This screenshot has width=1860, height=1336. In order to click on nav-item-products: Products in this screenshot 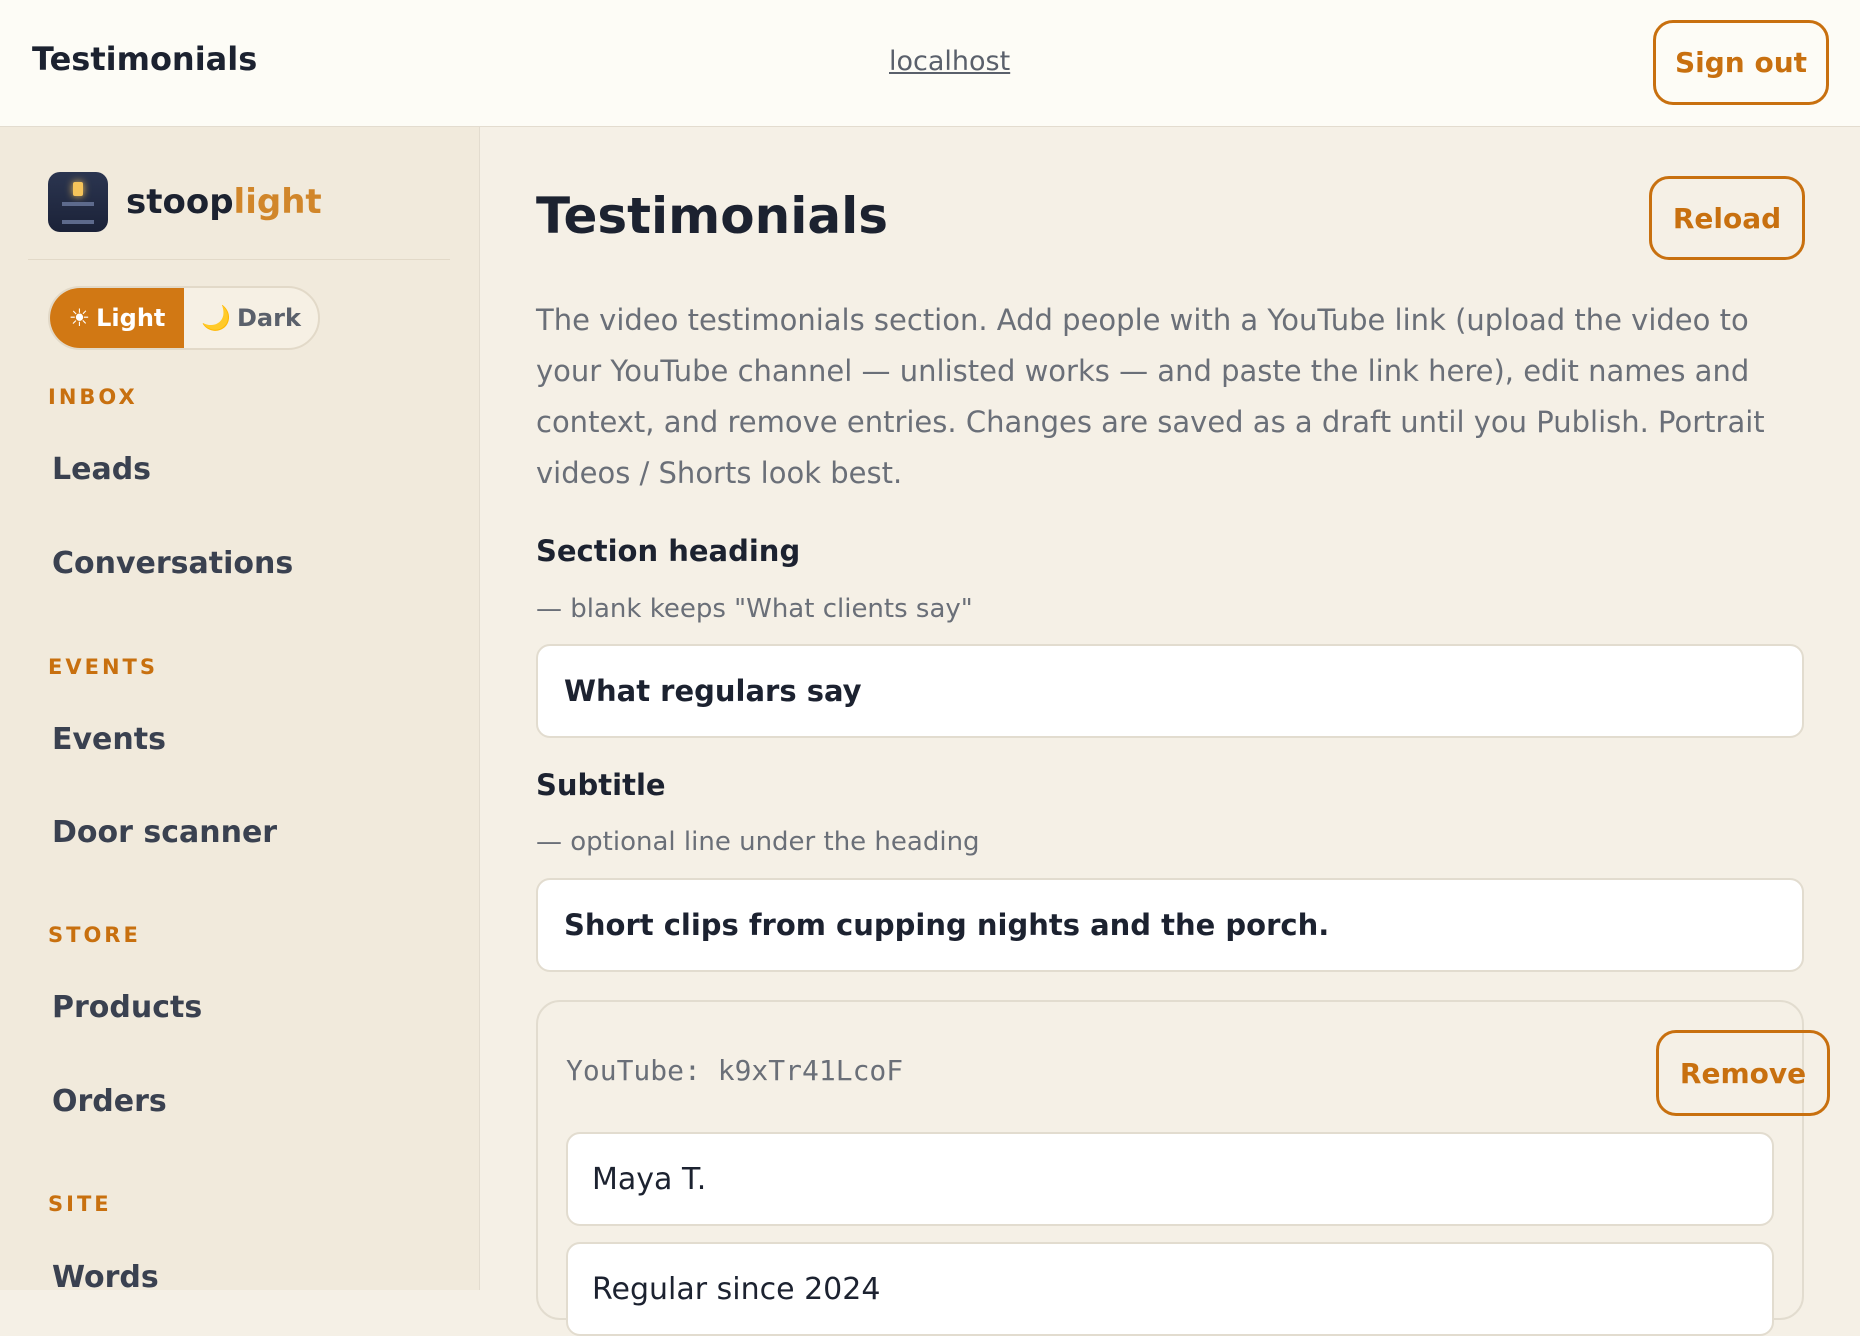, I will do `click(127, 1007)`.